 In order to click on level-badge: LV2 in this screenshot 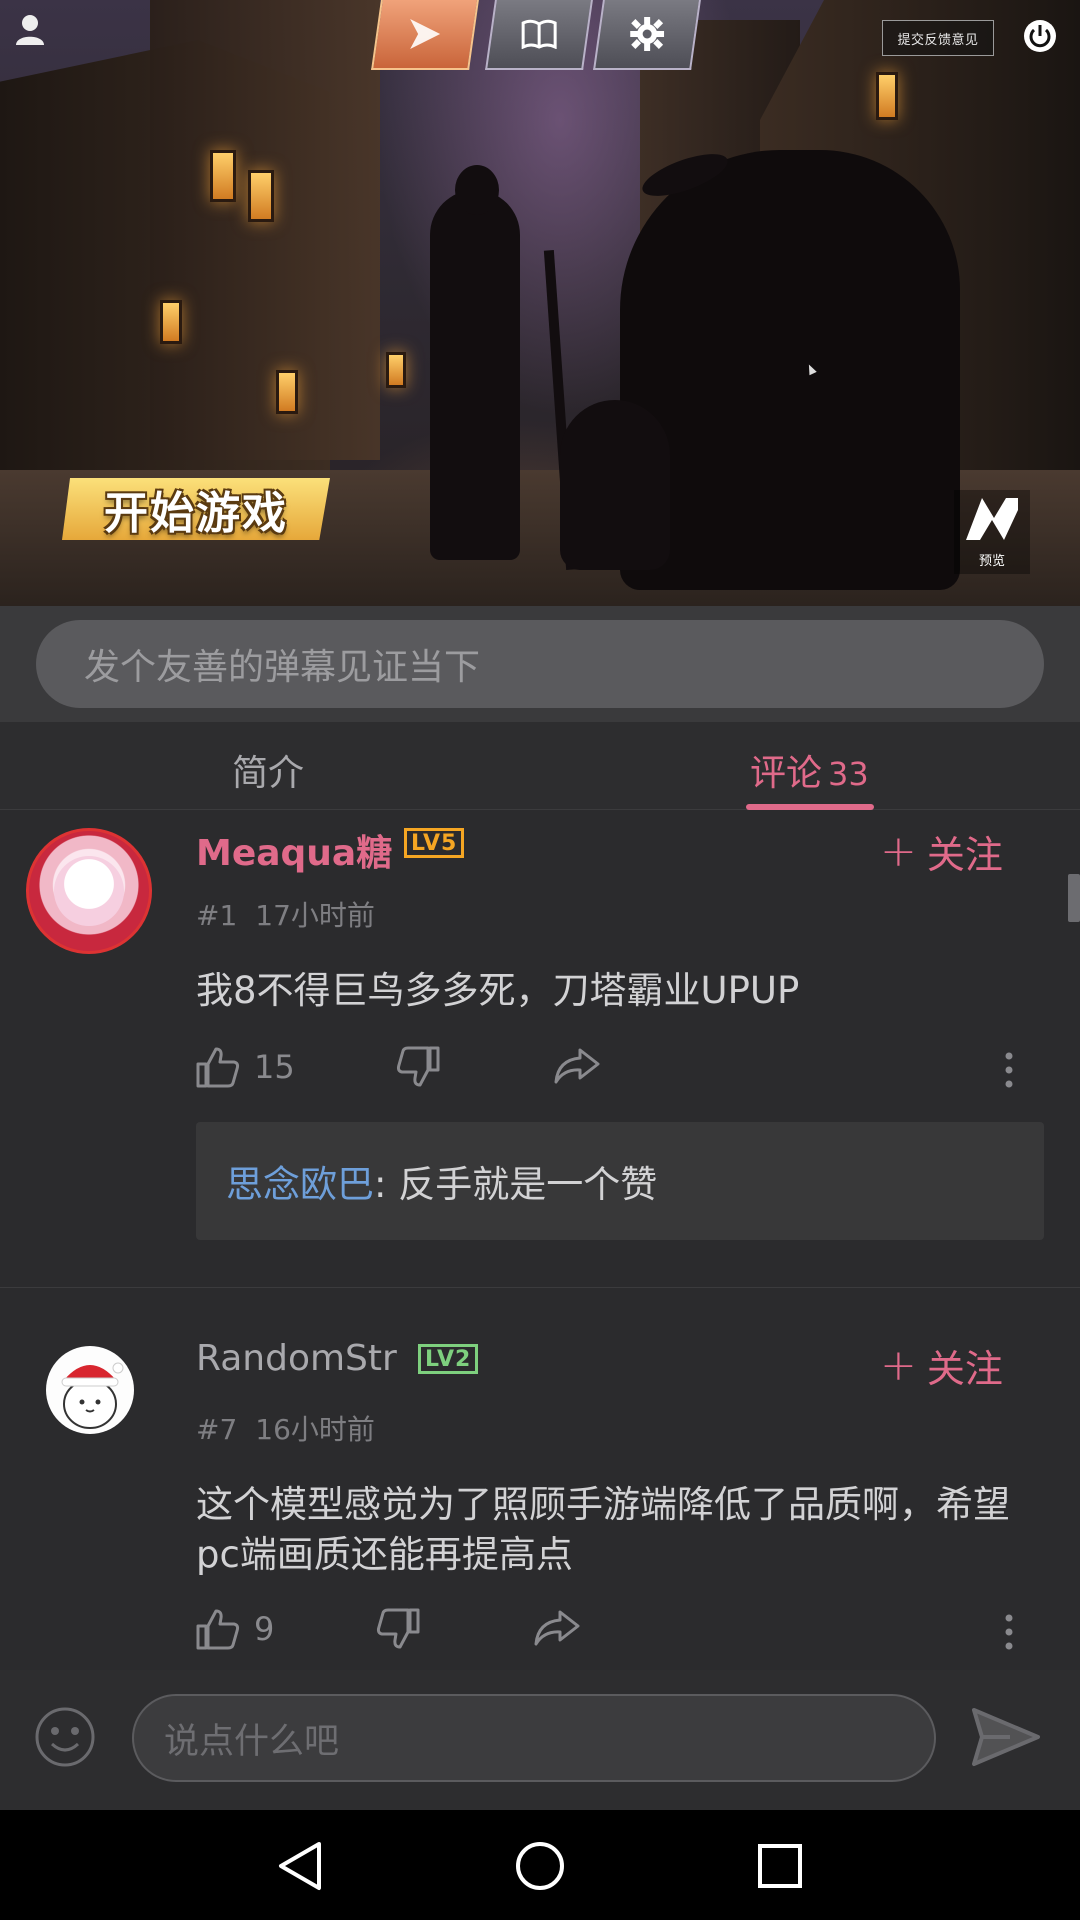, I will do `click(448, 1359)`.